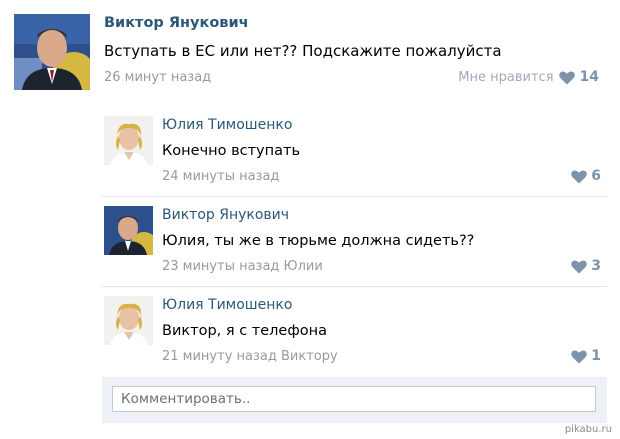 The width and height of the screenshot is (620, 439). I want to click on comment-time: 24 минуты назад, so click(220, 176).